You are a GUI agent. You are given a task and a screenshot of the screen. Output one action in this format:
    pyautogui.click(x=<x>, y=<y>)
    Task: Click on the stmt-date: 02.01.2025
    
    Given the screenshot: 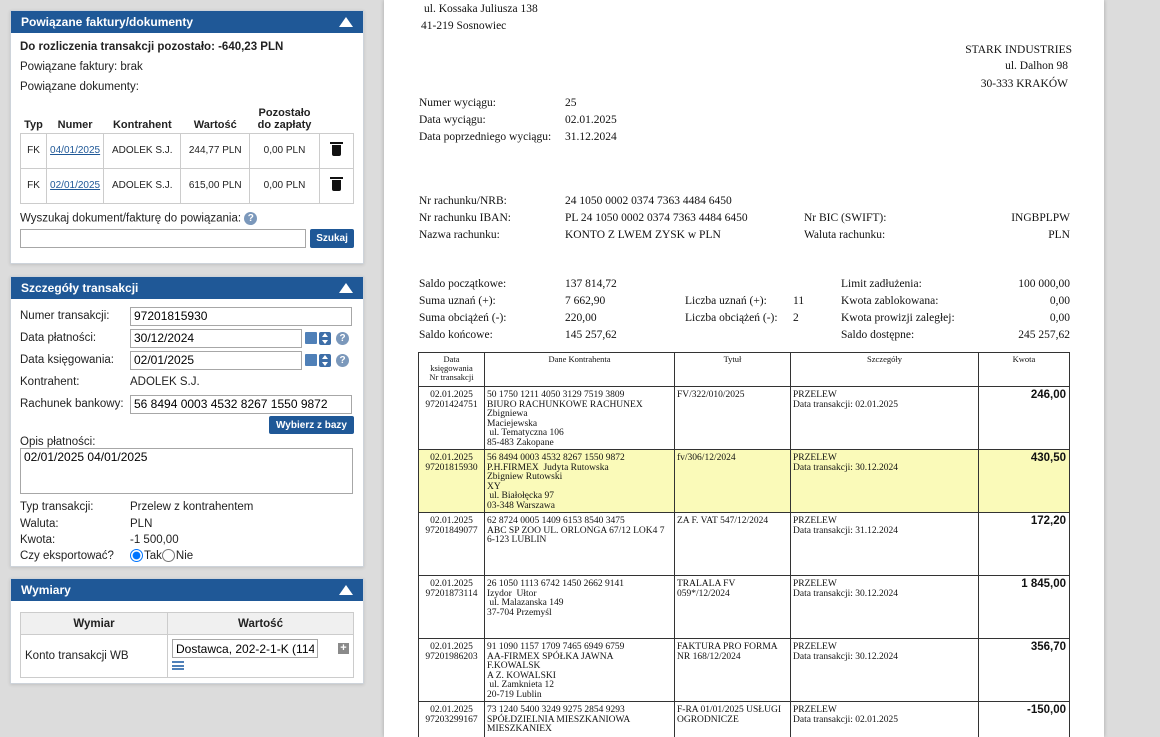 What is the action you would take?
    pyautogui.click(x=591, y=120)
    